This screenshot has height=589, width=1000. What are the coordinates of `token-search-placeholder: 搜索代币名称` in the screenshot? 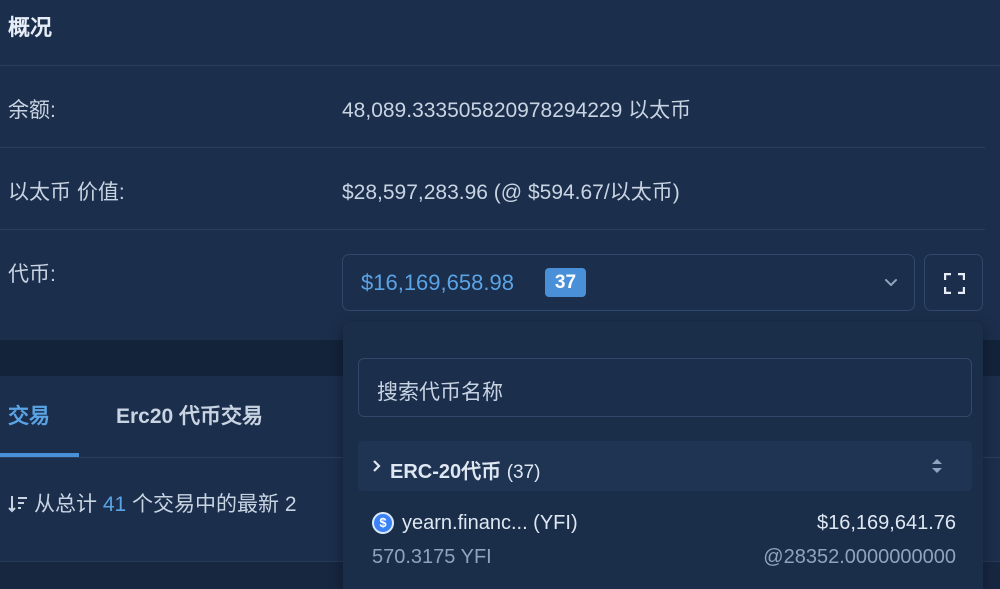 It's located at (440, 392).